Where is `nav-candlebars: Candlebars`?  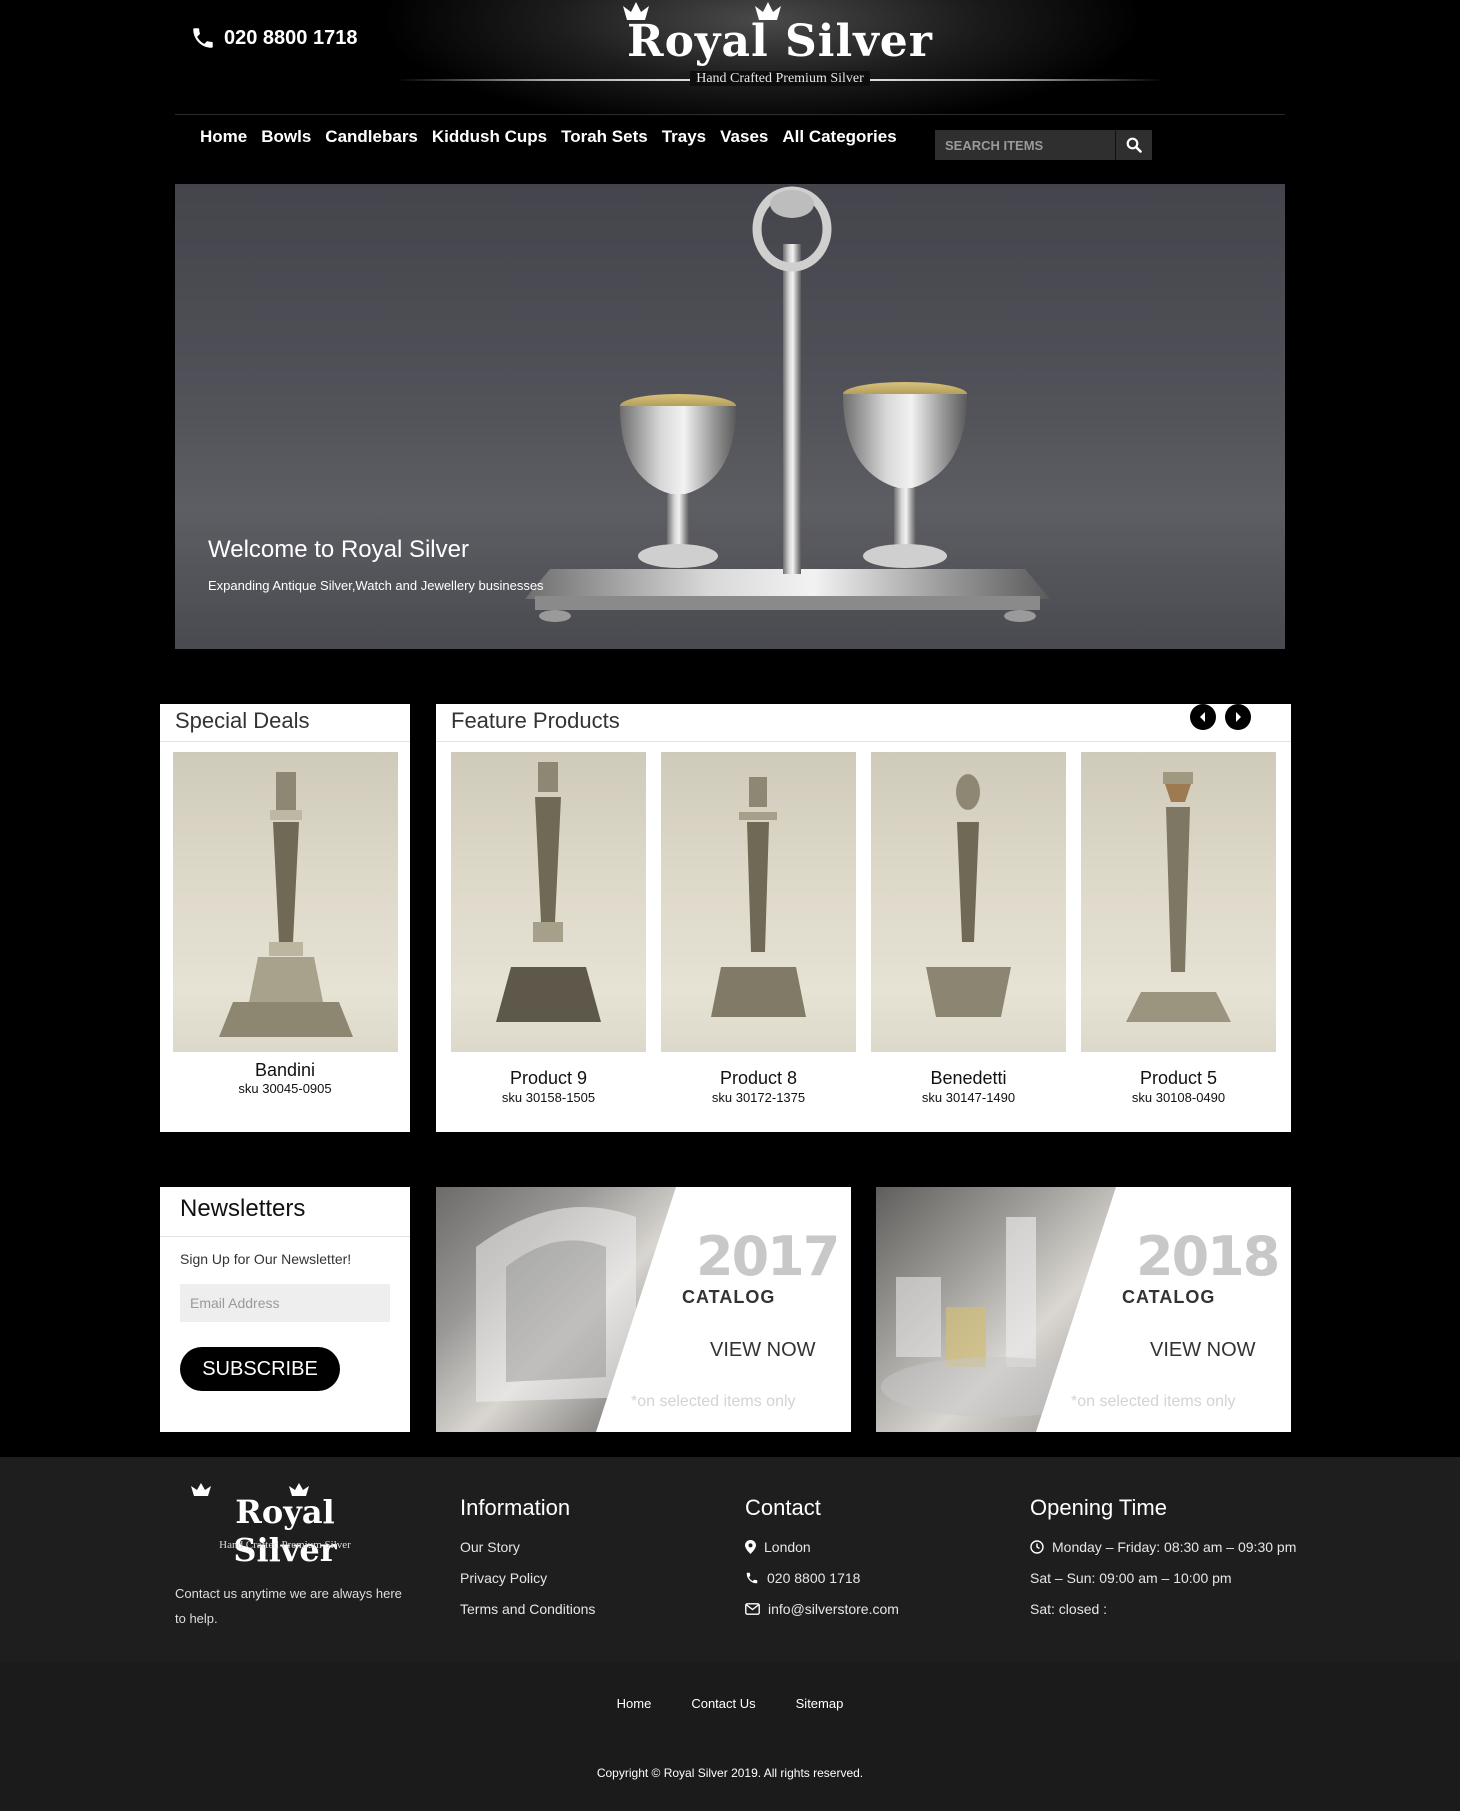 nav-candlebars: Candlebars is located at coordinates (371, 137).